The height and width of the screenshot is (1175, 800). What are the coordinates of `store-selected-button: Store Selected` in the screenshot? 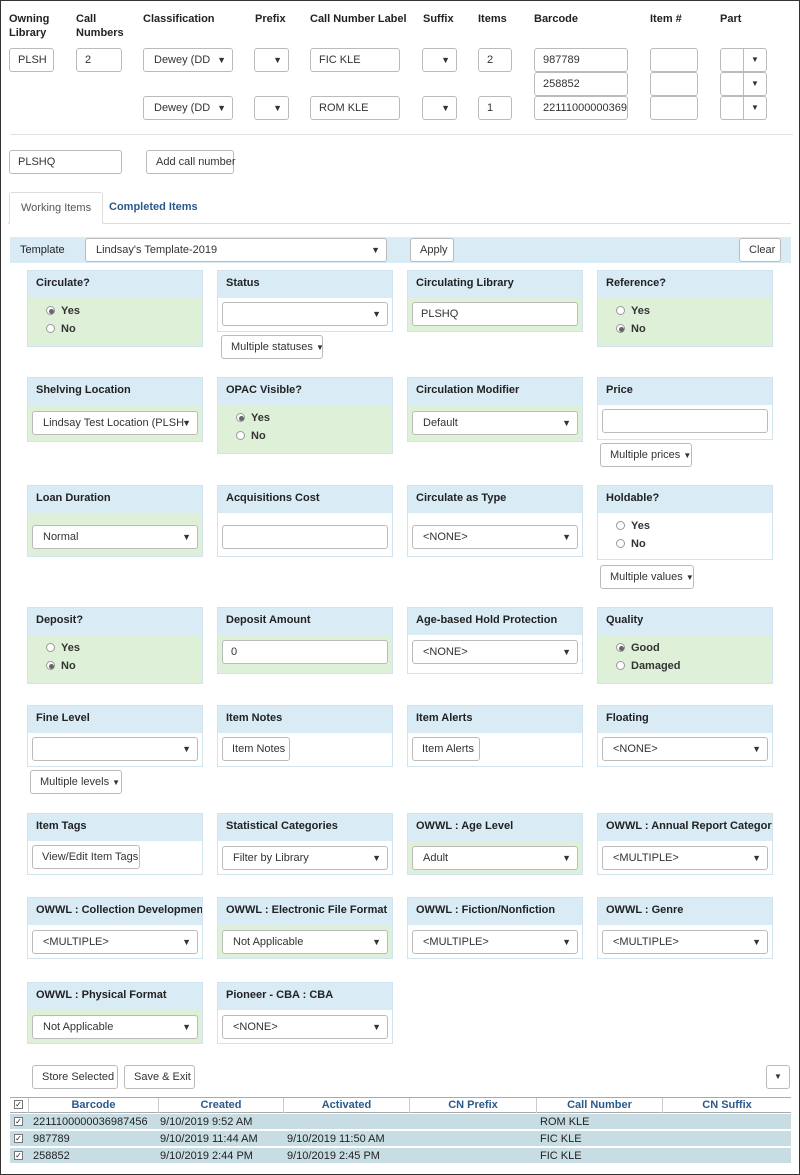 It's located at (75, 1077).